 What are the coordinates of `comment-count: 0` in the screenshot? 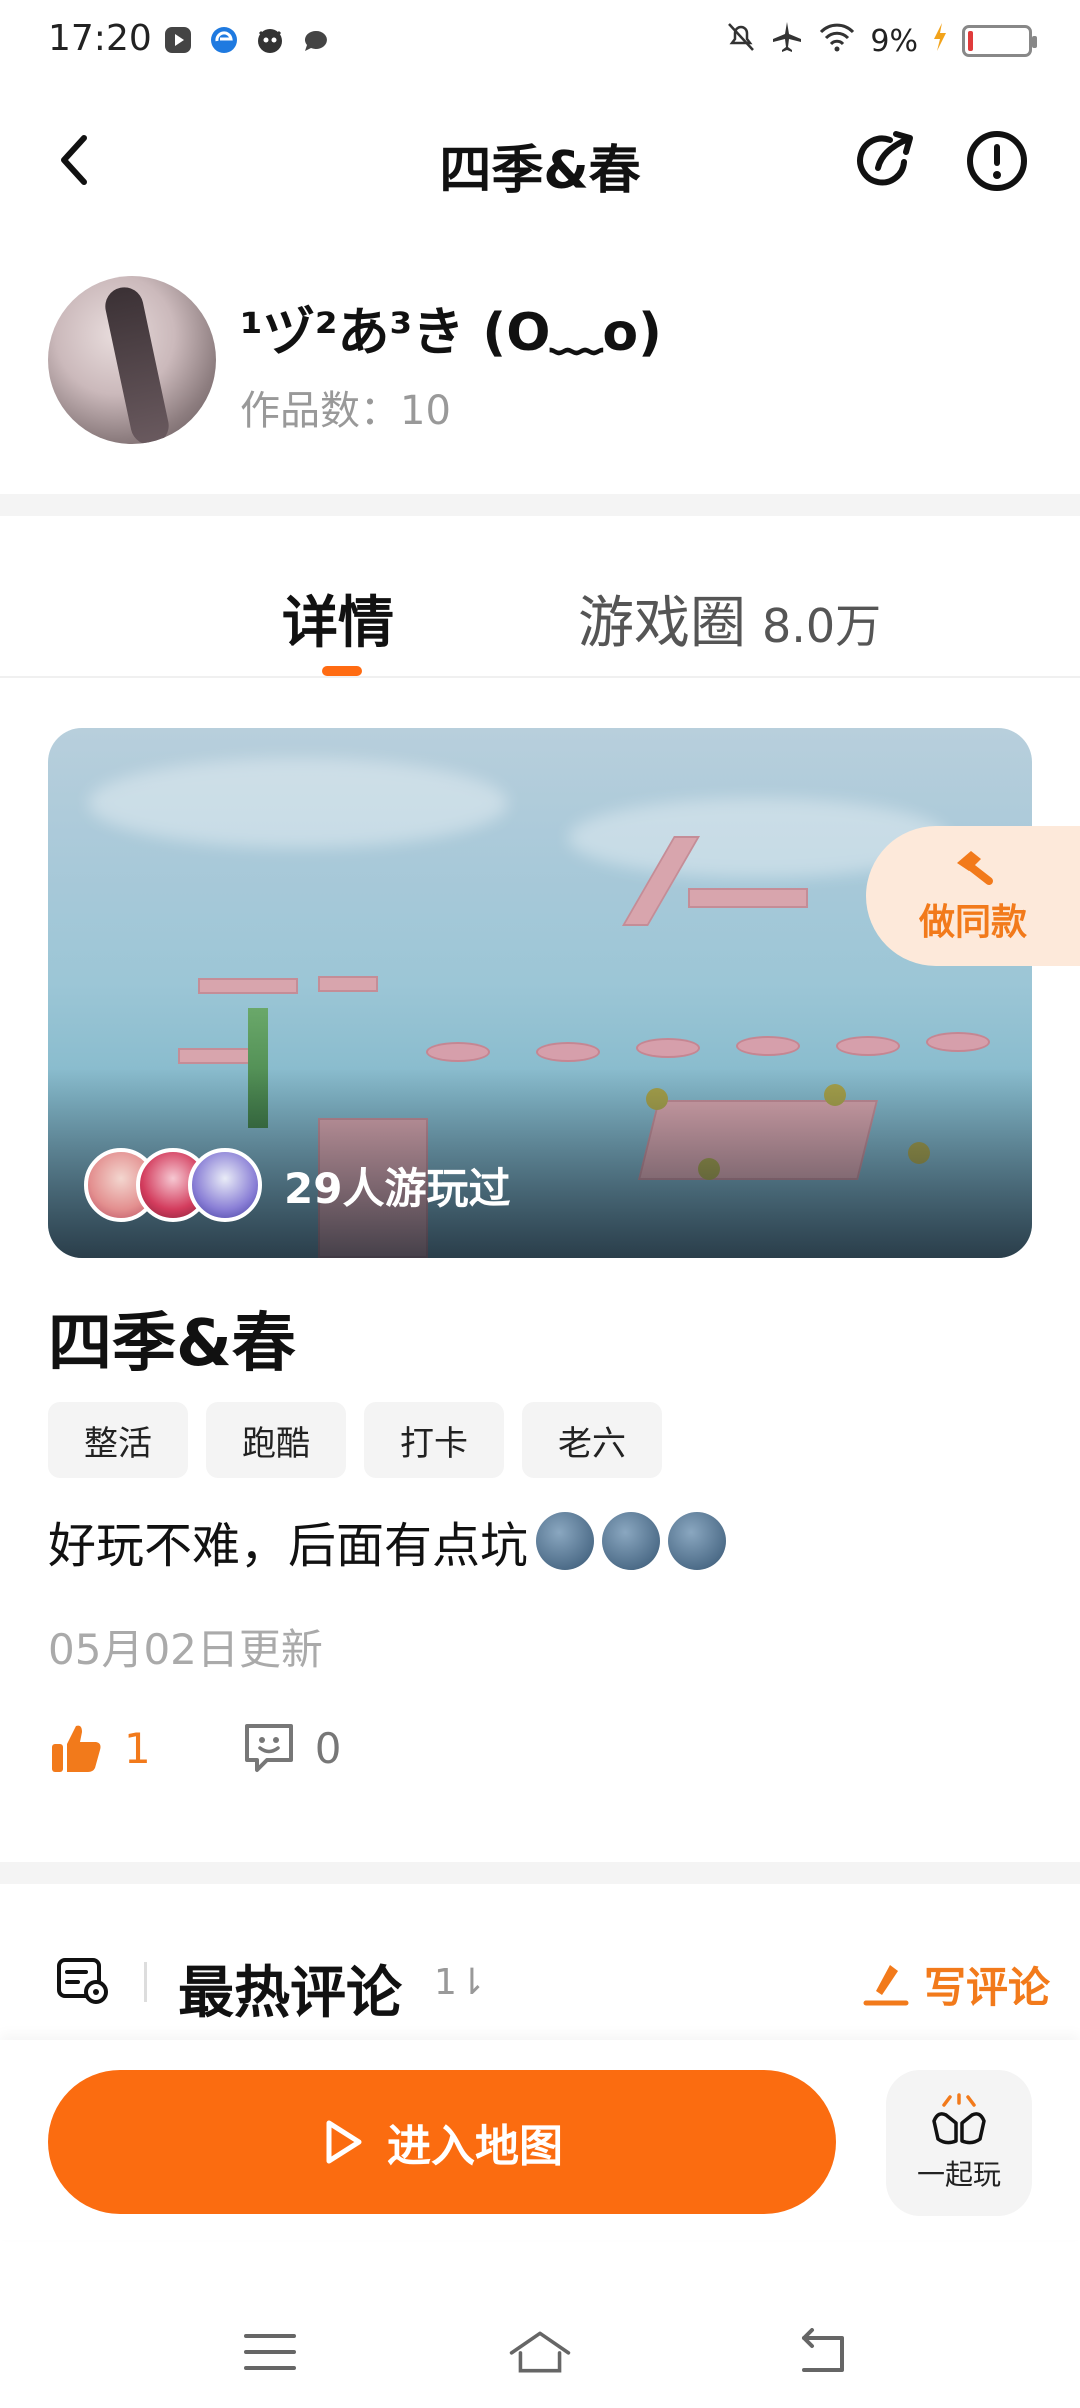 It's located at (328, 1748).